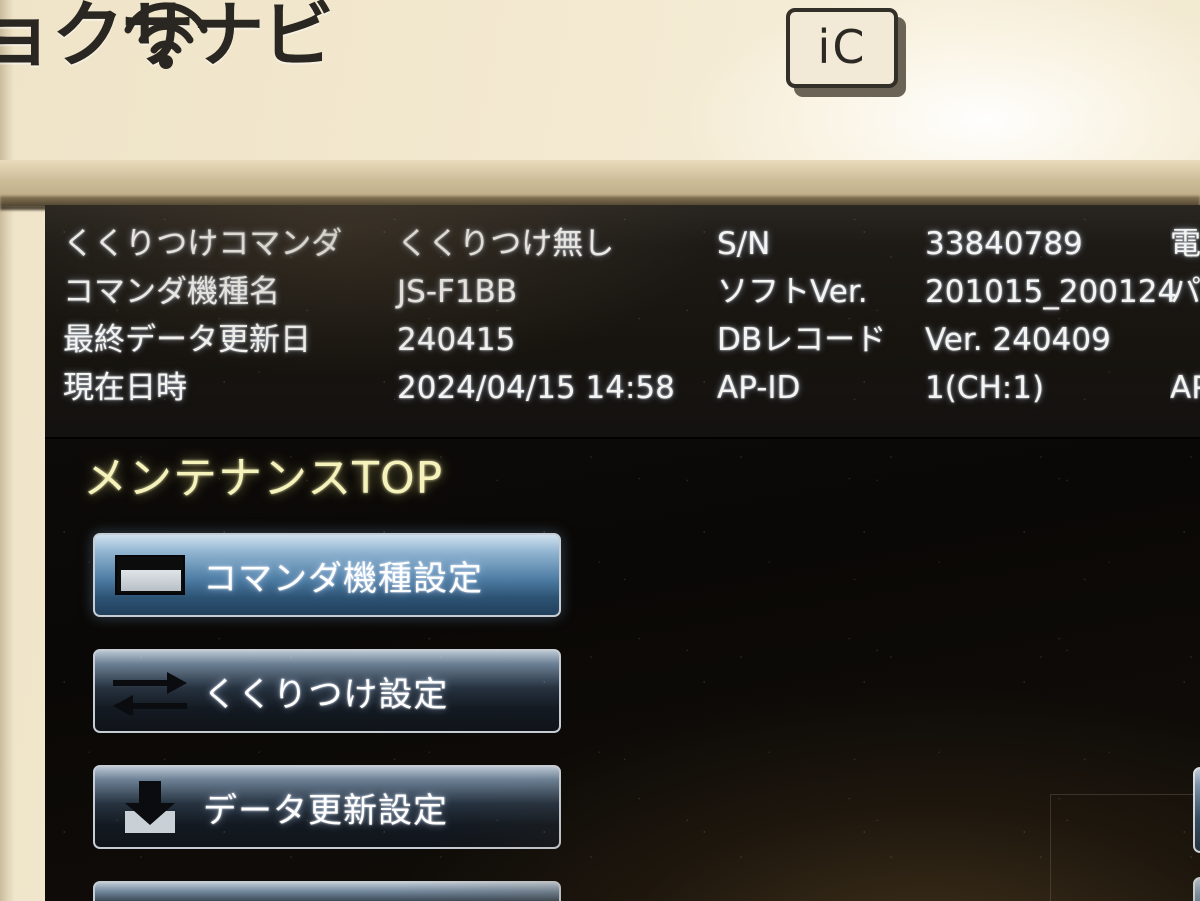  I want to click on ic-mark-label: iC, so click(842, 46).